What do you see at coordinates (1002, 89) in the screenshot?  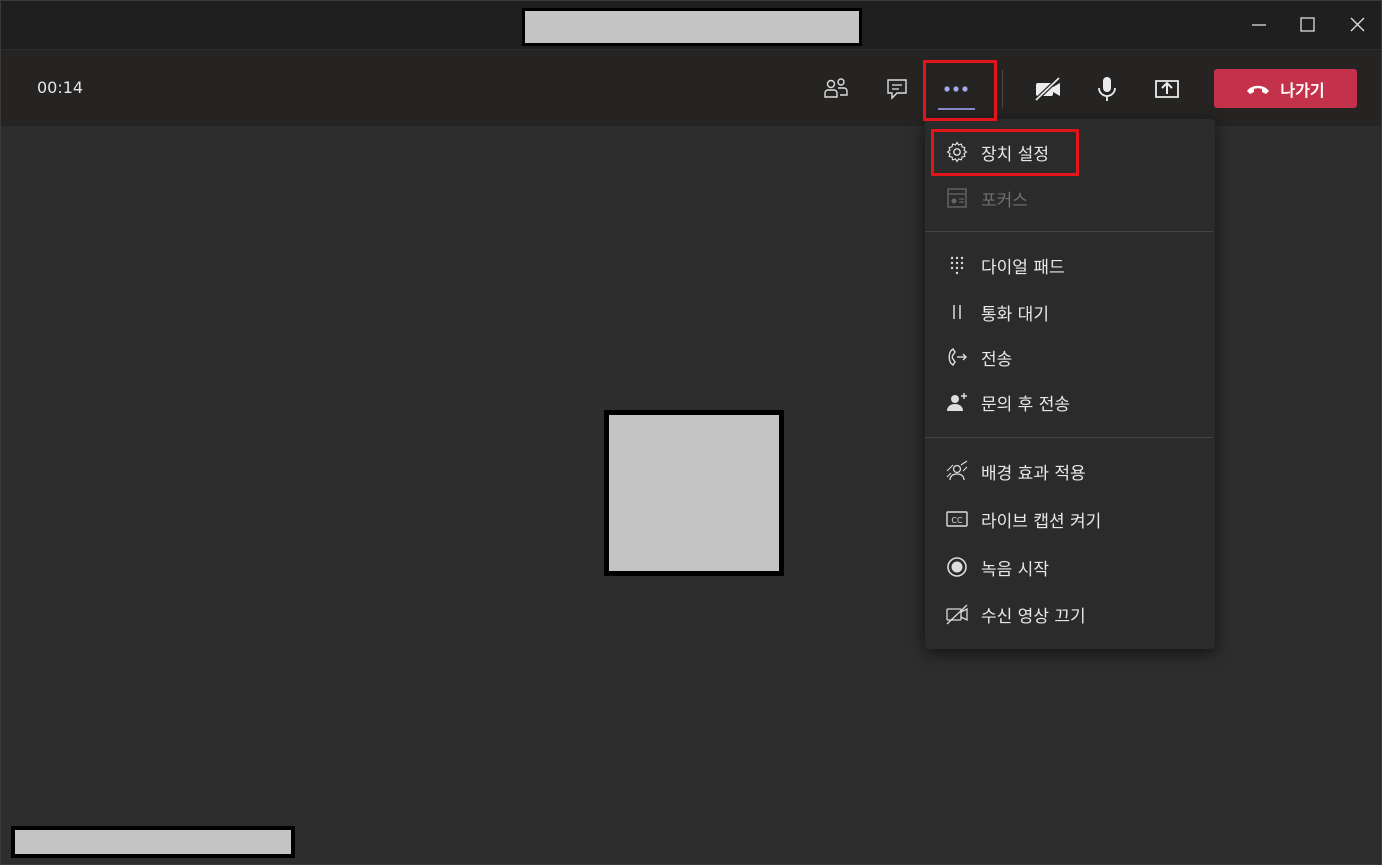 I see `toolbar-divider` at bounding box center [1002, 89].